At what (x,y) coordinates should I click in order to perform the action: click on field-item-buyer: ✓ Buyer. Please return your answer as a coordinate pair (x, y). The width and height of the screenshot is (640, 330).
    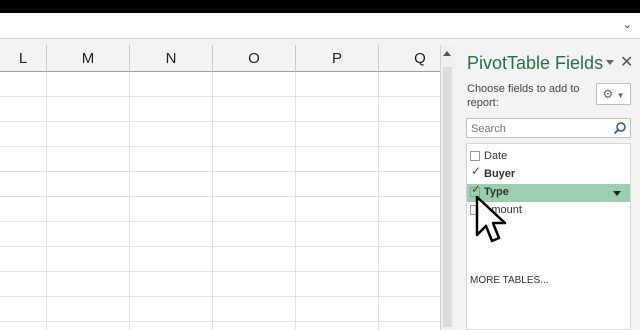
    Looking at the image, I should click on (548, 174).